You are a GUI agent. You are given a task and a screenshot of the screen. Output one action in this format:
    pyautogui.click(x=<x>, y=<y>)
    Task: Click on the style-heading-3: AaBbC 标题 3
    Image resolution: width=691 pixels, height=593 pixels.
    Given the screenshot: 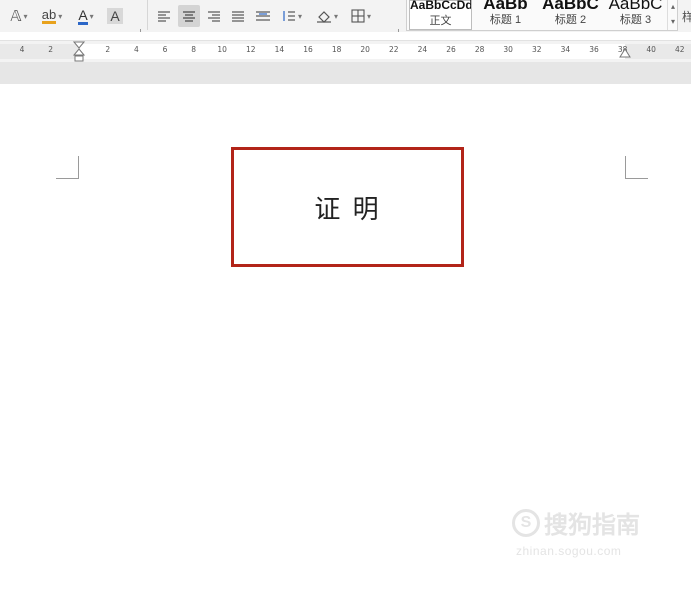 What is the action you would take?
    pyautogui.click(x=635, y=15)
    